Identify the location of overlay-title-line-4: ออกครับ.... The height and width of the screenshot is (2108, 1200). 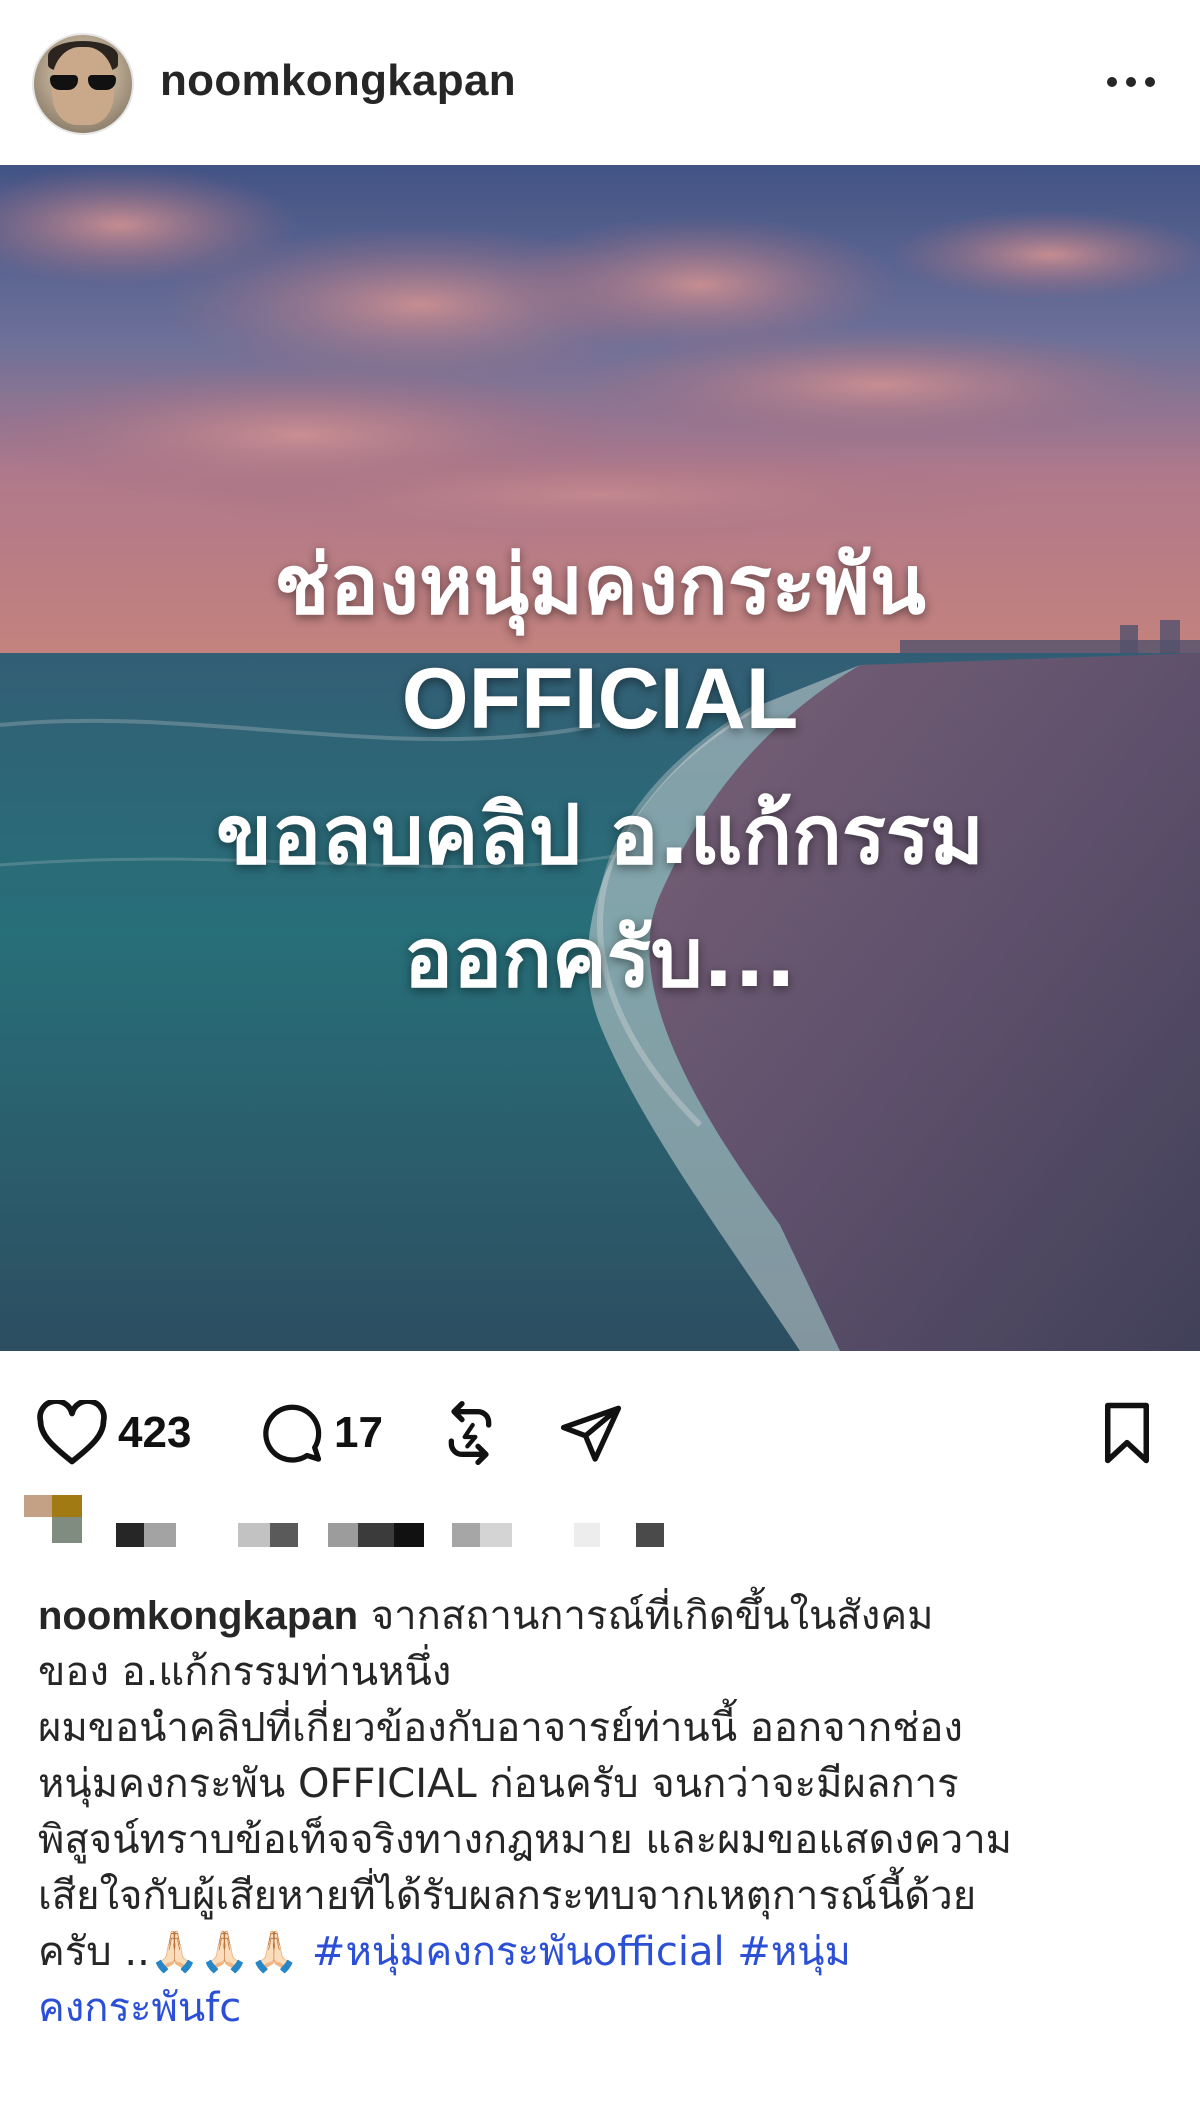
(600, 958).